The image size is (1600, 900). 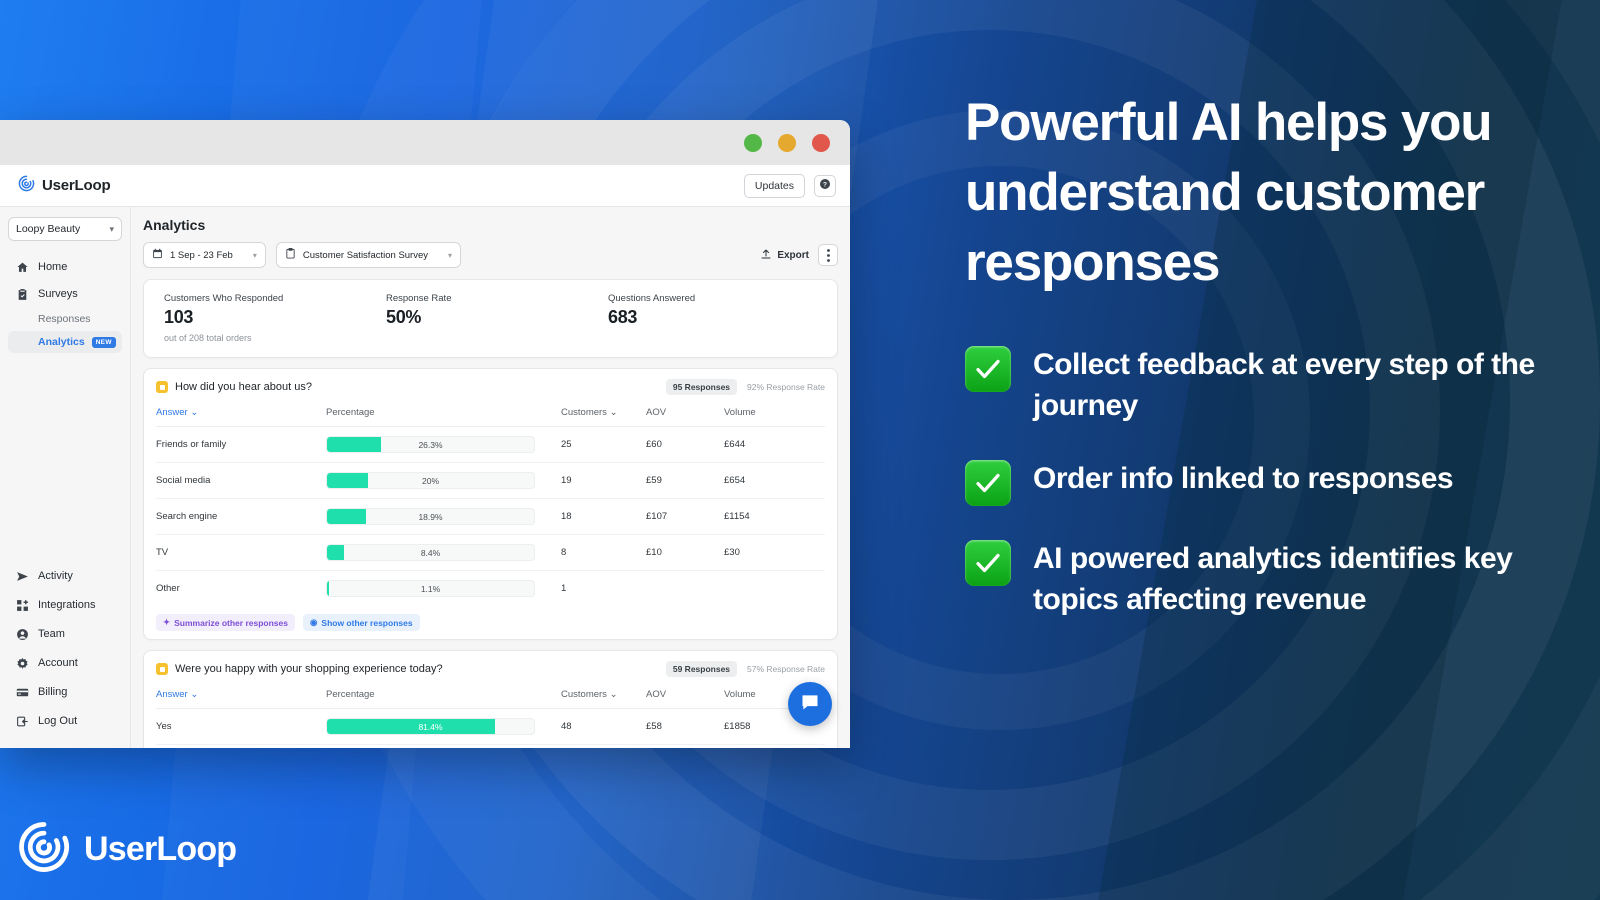 What do you see at coordinates (53, 267) in the screenshot?
I see `sidebar-item-home-label: Home` at bounding box center [53, 267].